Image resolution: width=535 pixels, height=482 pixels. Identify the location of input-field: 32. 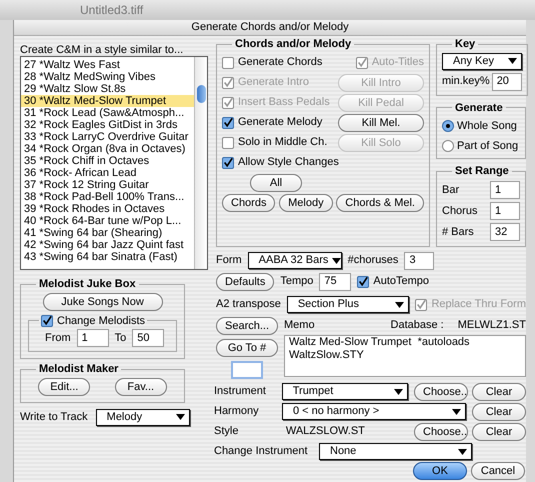
(505, 232).